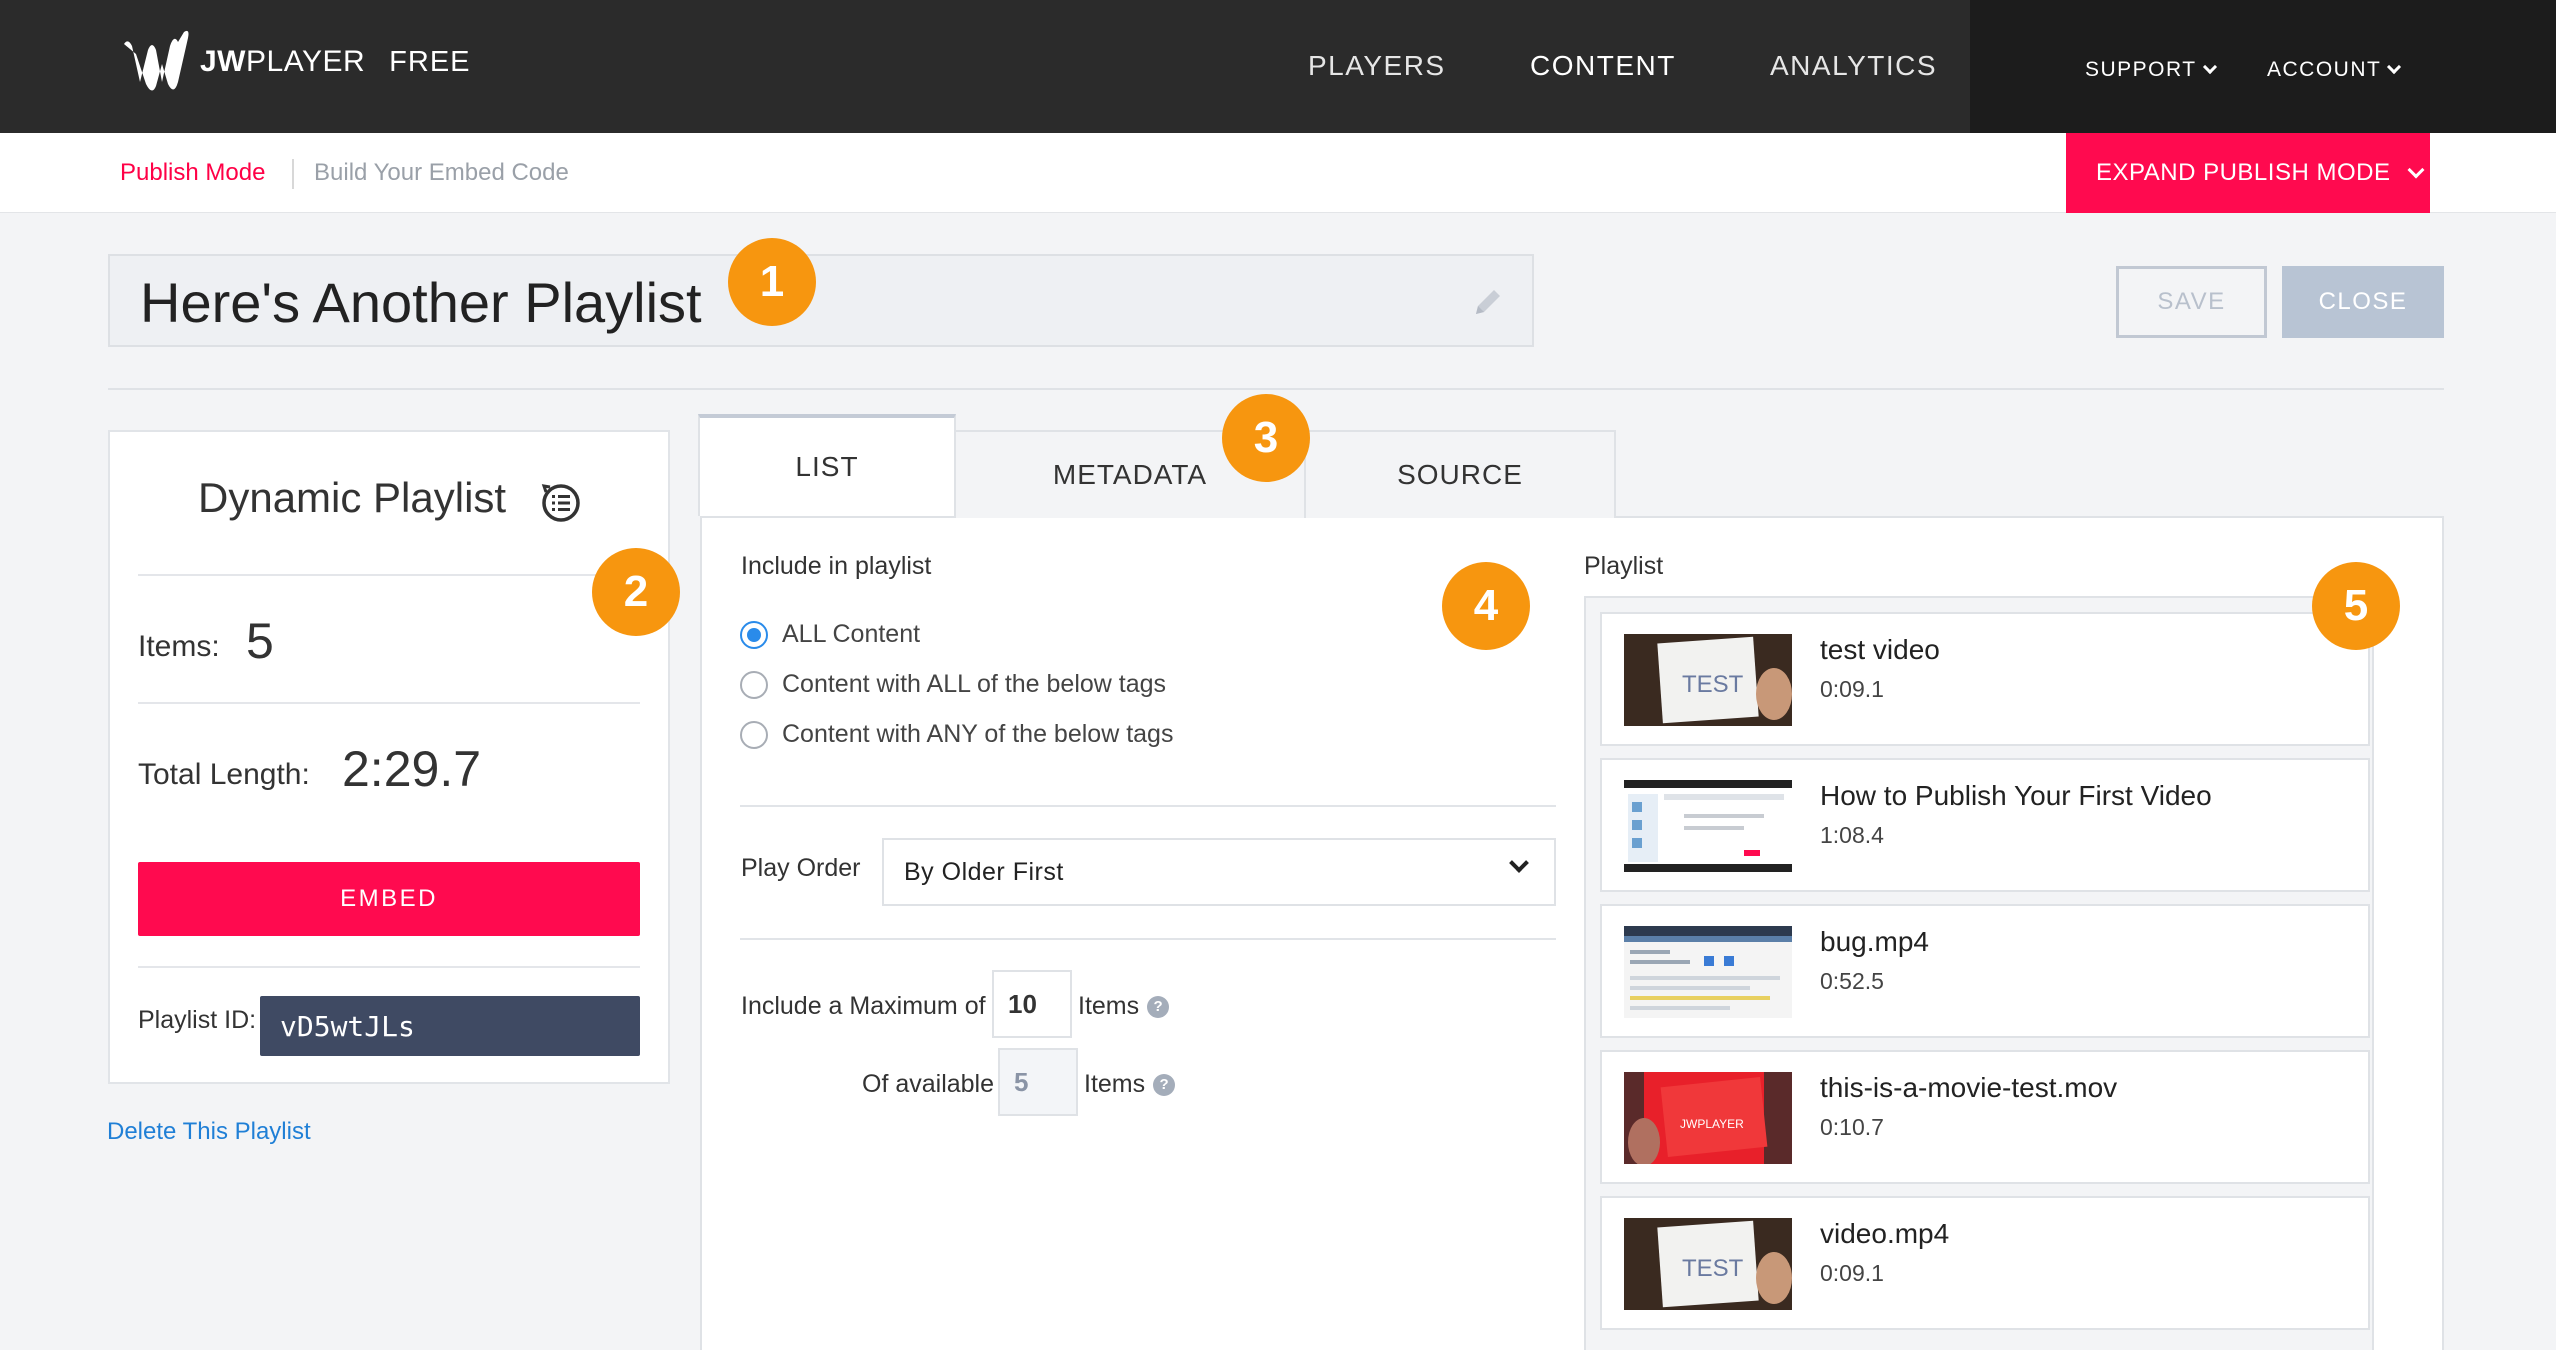 Image resolution: width=2556 pixels, height=1350 pixels. What do you see at coordinates (1460, 474) in the screenshot?
I see `tab-source: SOURCE` at bounding box center [1460, 474].